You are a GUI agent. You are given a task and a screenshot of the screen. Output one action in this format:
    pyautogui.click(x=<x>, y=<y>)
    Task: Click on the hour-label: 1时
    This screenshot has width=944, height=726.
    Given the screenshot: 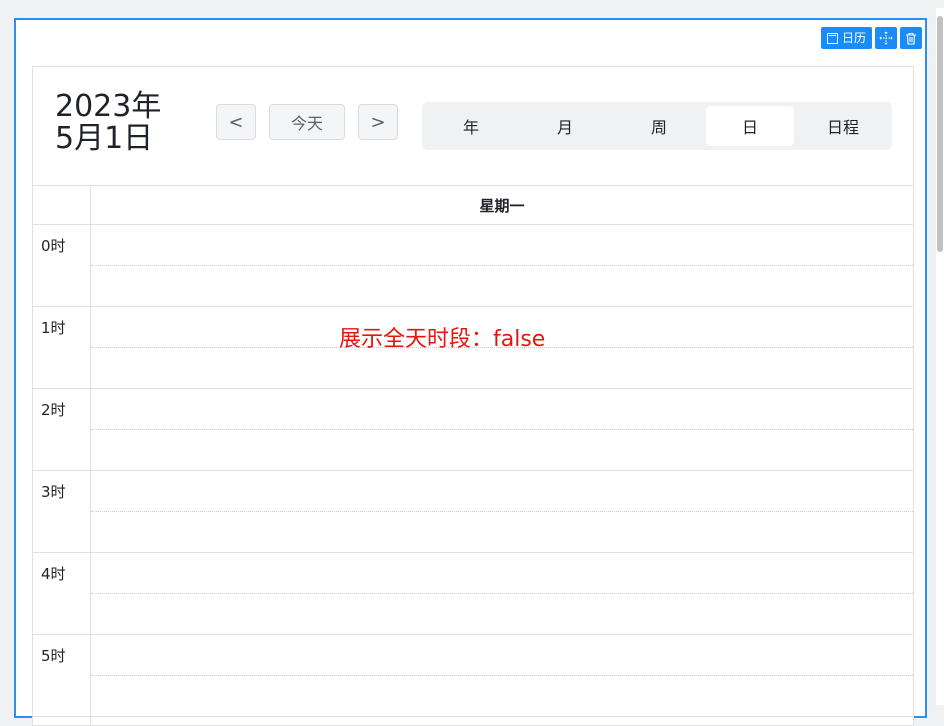 What is the action you would take?
    pyautogui.click(x=53, y=328)
    